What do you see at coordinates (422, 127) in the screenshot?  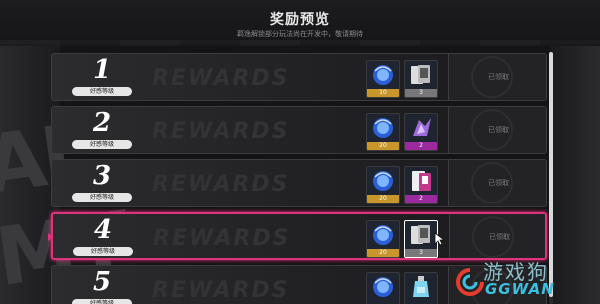 I see `purple-crystal-icon` at bounding box center [422, 127].